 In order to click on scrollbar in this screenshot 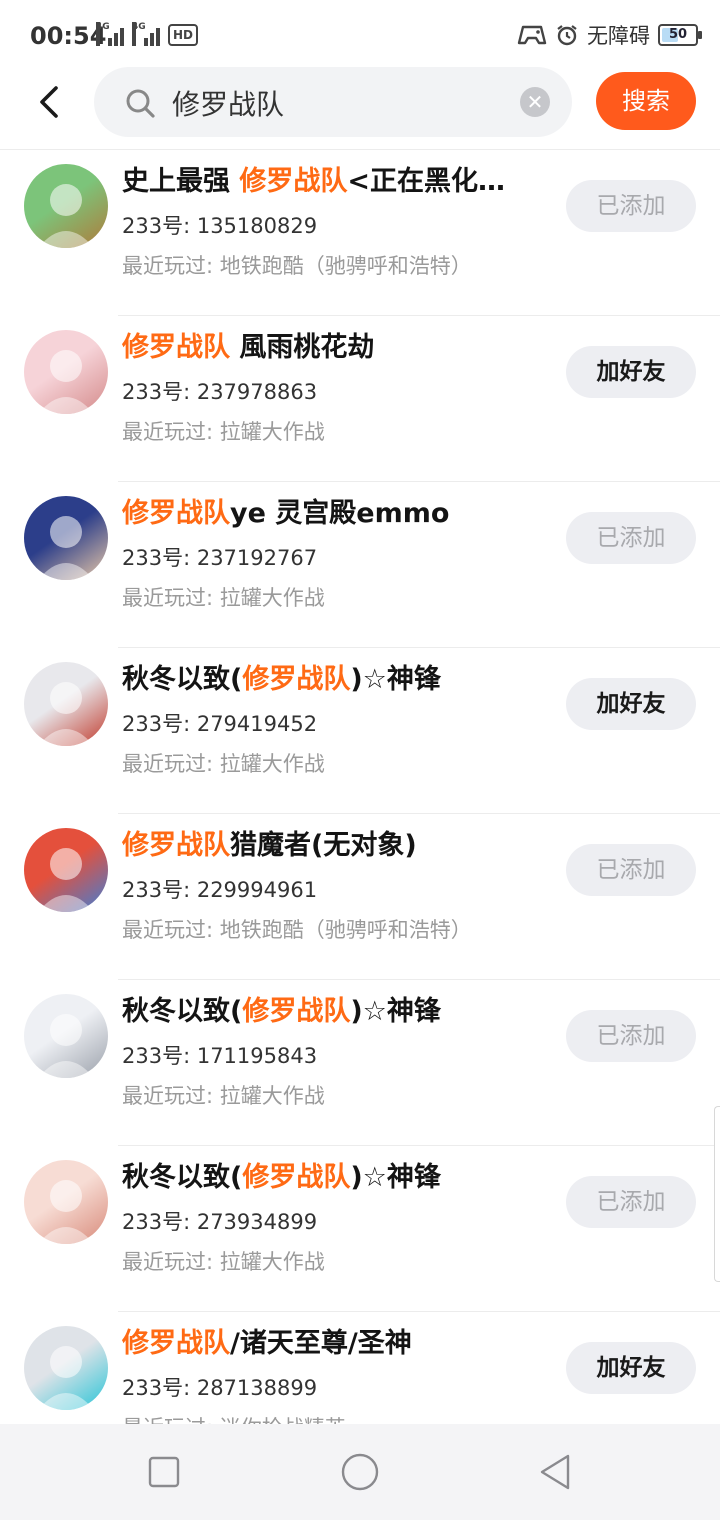, I will do `click(717, 1194)`.